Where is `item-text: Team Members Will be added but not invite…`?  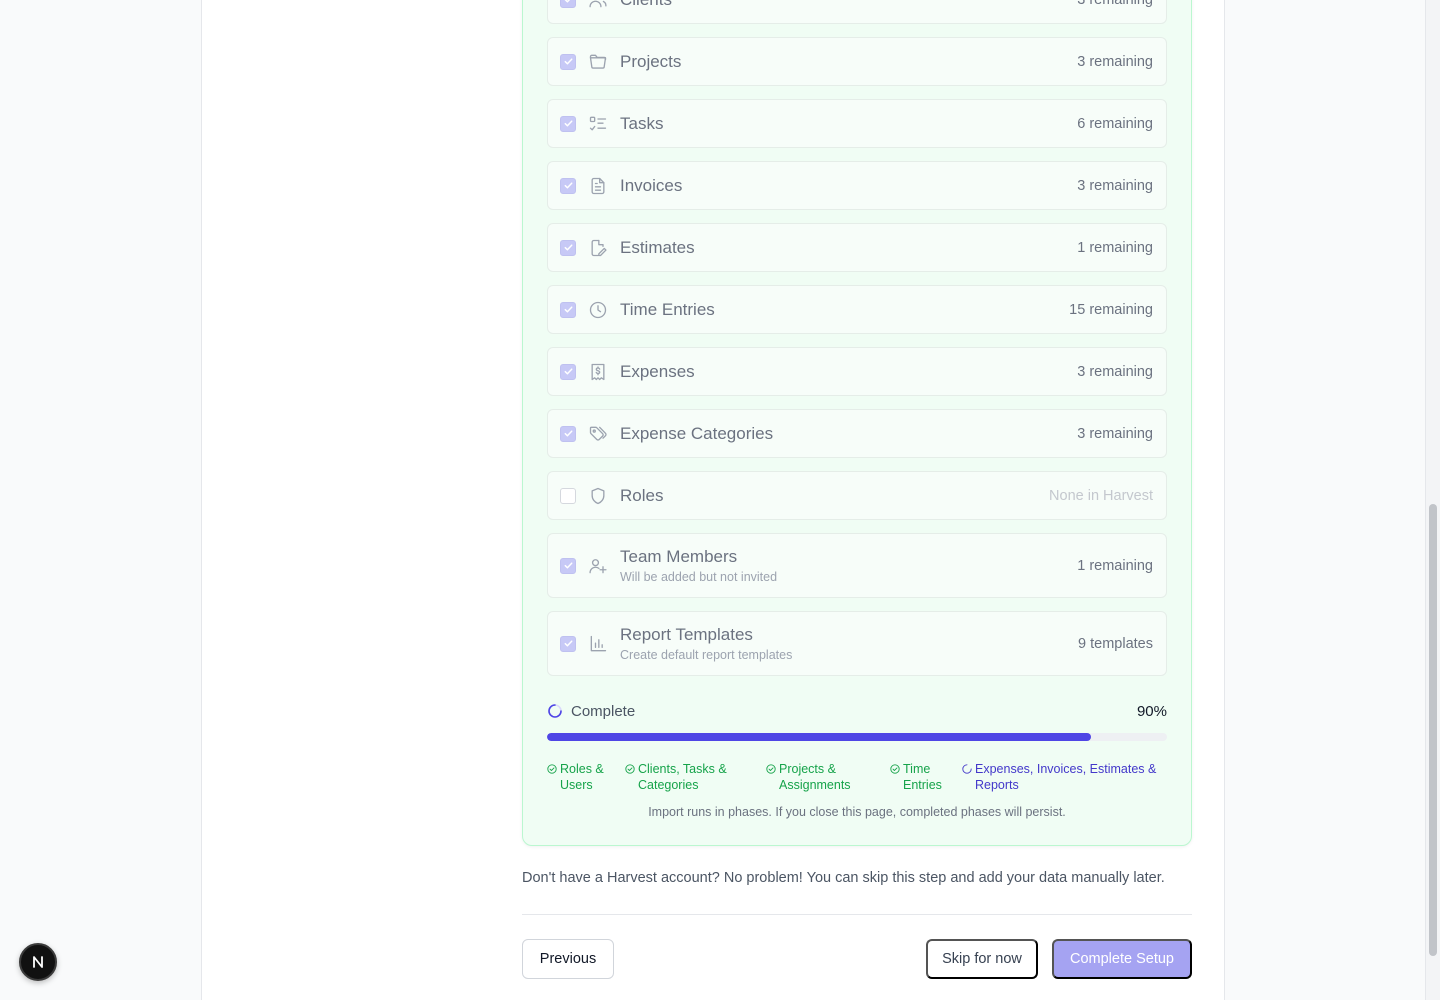
item-text: Team Members Will be added but not invite… is located at coordinates (848, 566).